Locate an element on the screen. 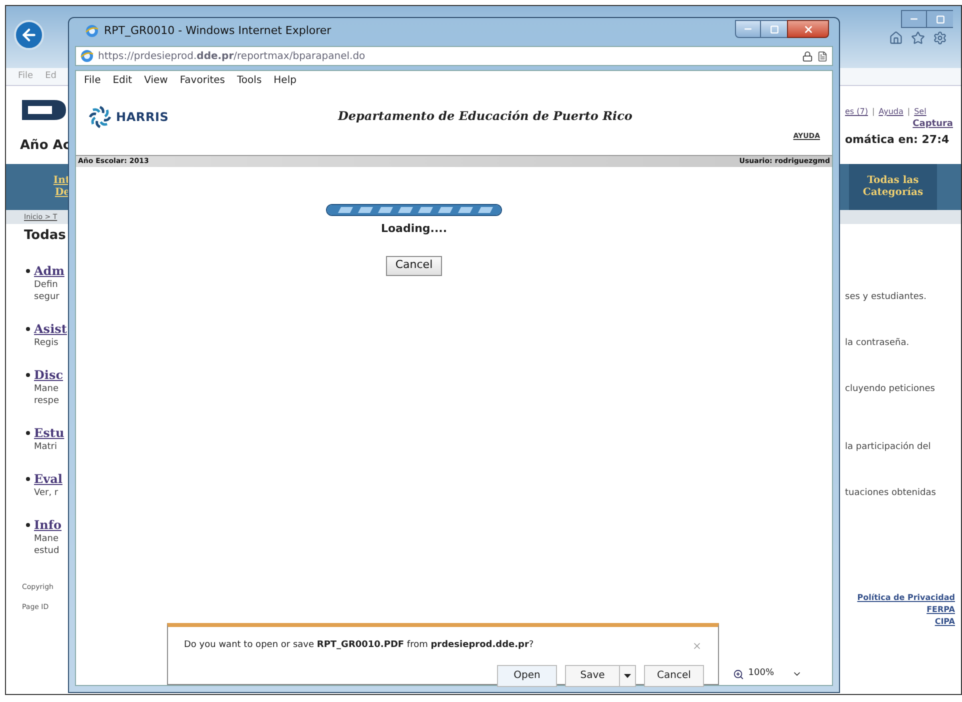  menu-item: Edit is located at coordinates (122, 80).